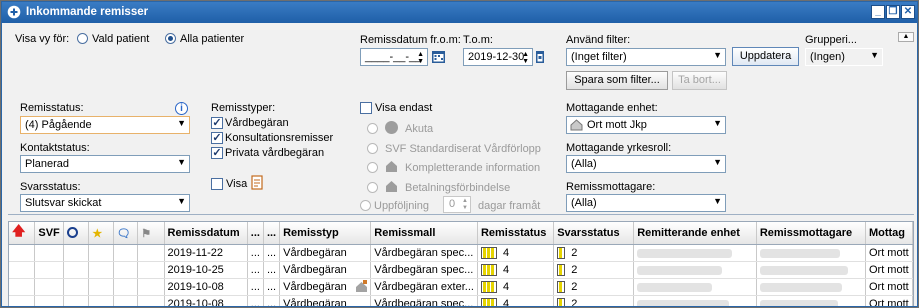 The height and width of the screenshot is (308, 919). Describe the element at coordinates (217, 153) in the screenshot. I see `checkbox-privata: ✓` at that location.